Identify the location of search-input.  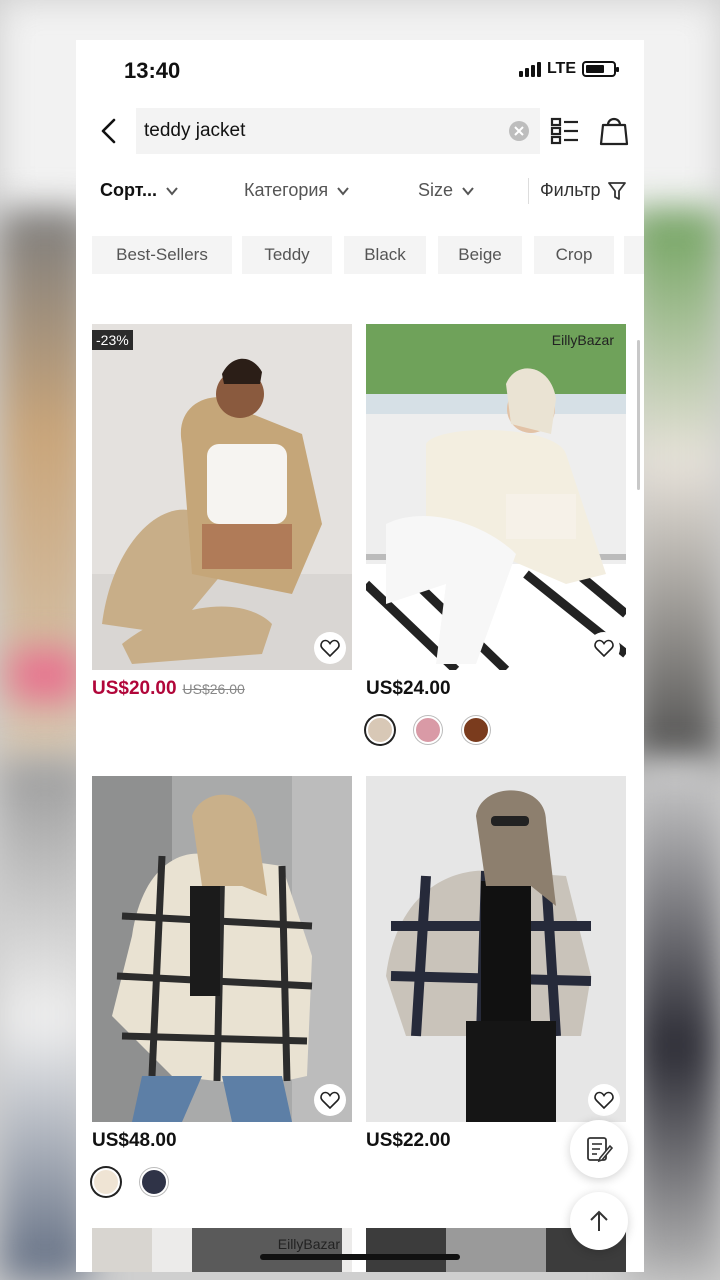
(326, 131).